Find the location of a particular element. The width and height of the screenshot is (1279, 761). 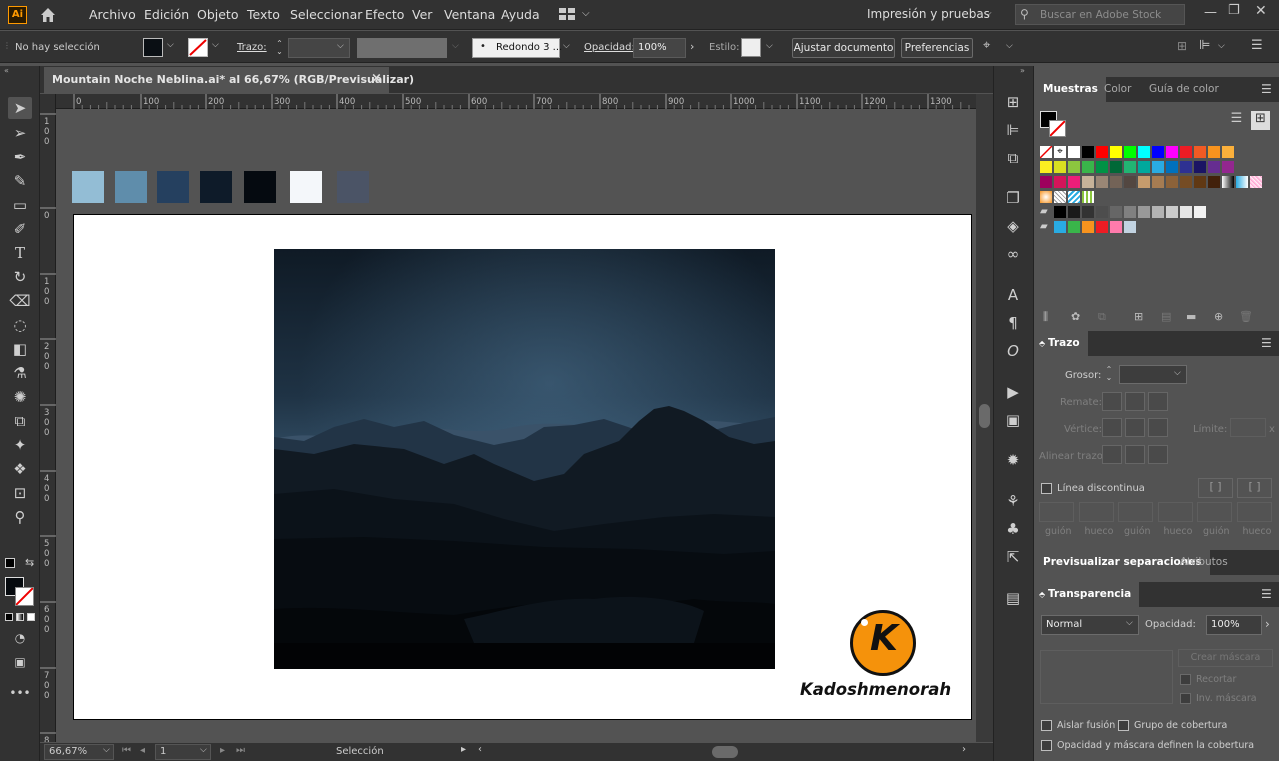

stroke-label: Trazo: is located at coordinates (252, 47).